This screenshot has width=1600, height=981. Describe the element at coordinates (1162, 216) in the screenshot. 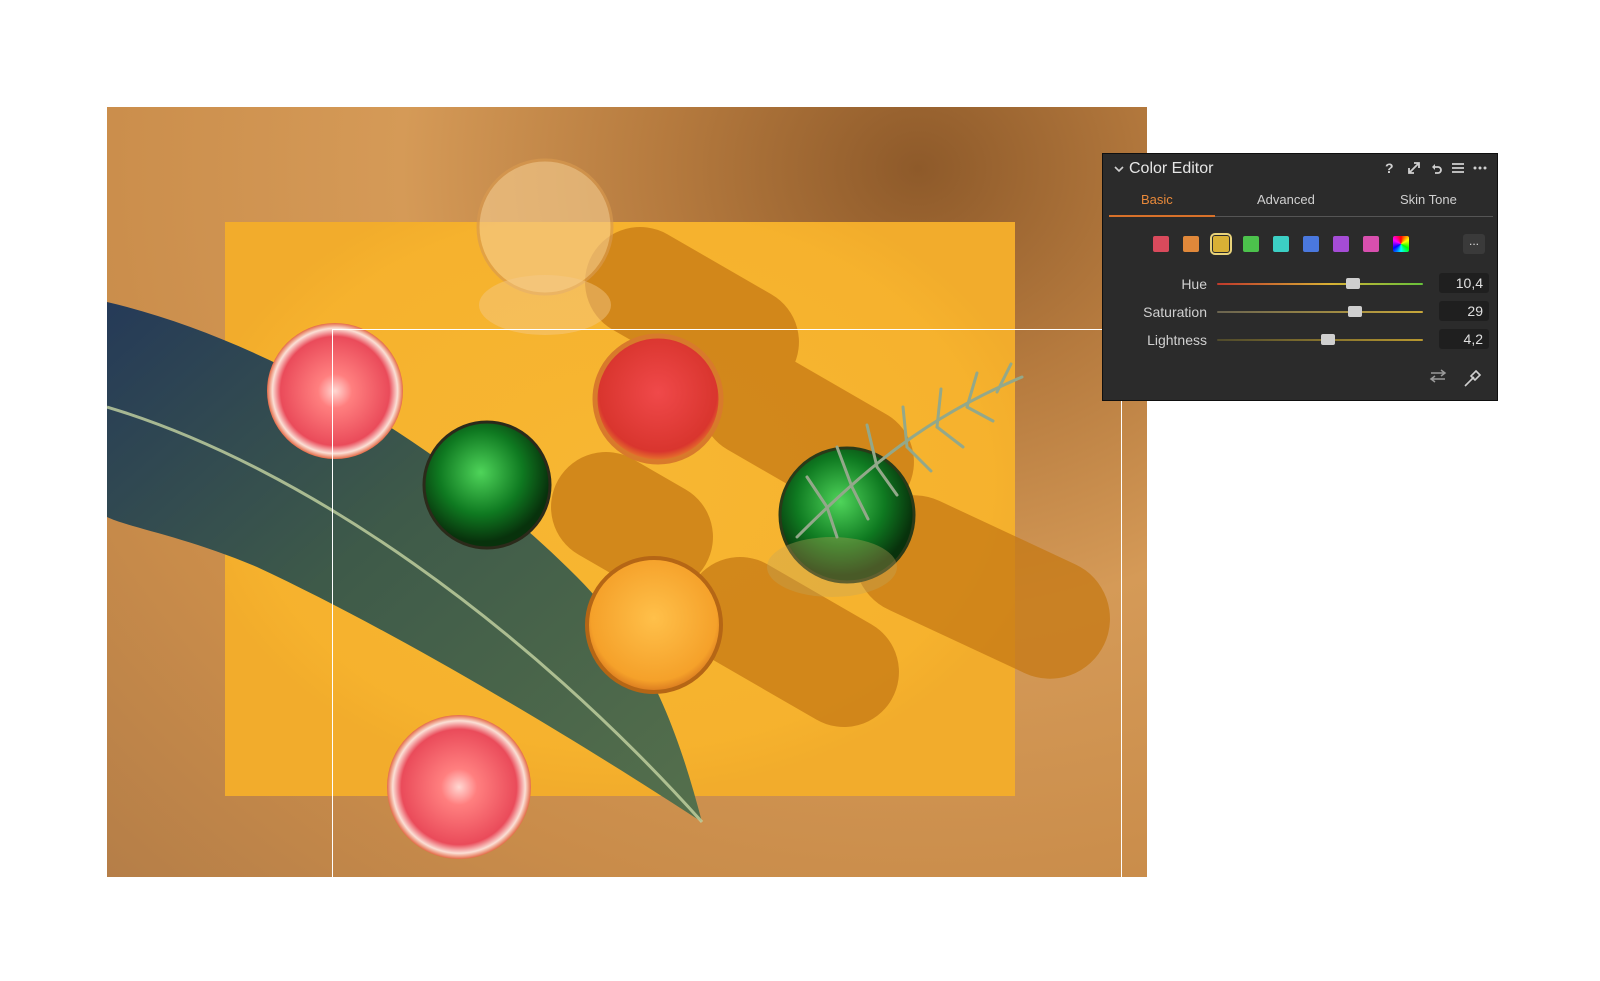

I see `active-tab-indicator` at that location.